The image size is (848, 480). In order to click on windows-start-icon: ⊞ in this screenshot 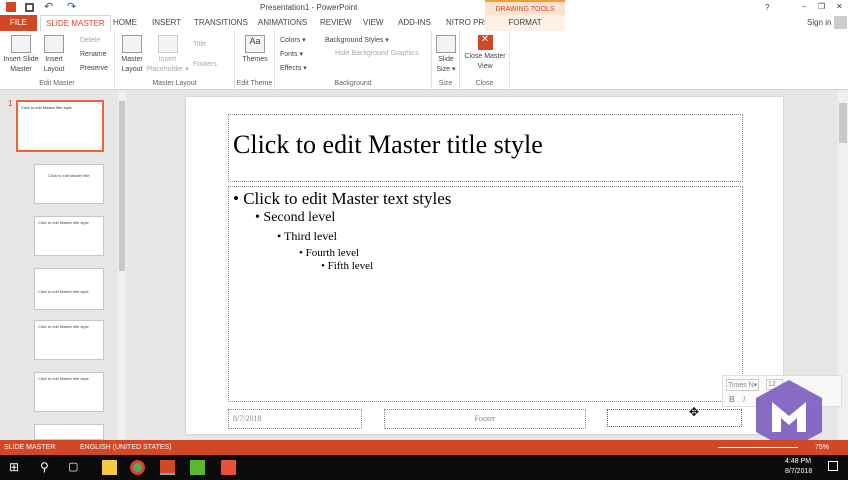, I will do `click(16, 467)`.